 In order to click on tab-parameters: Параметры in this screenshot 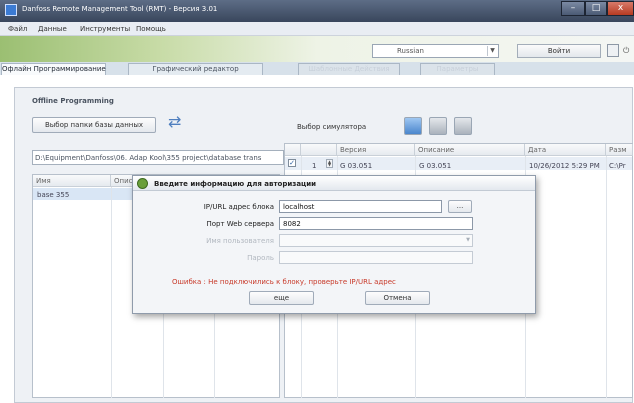, I will do `click(457, 69)`.